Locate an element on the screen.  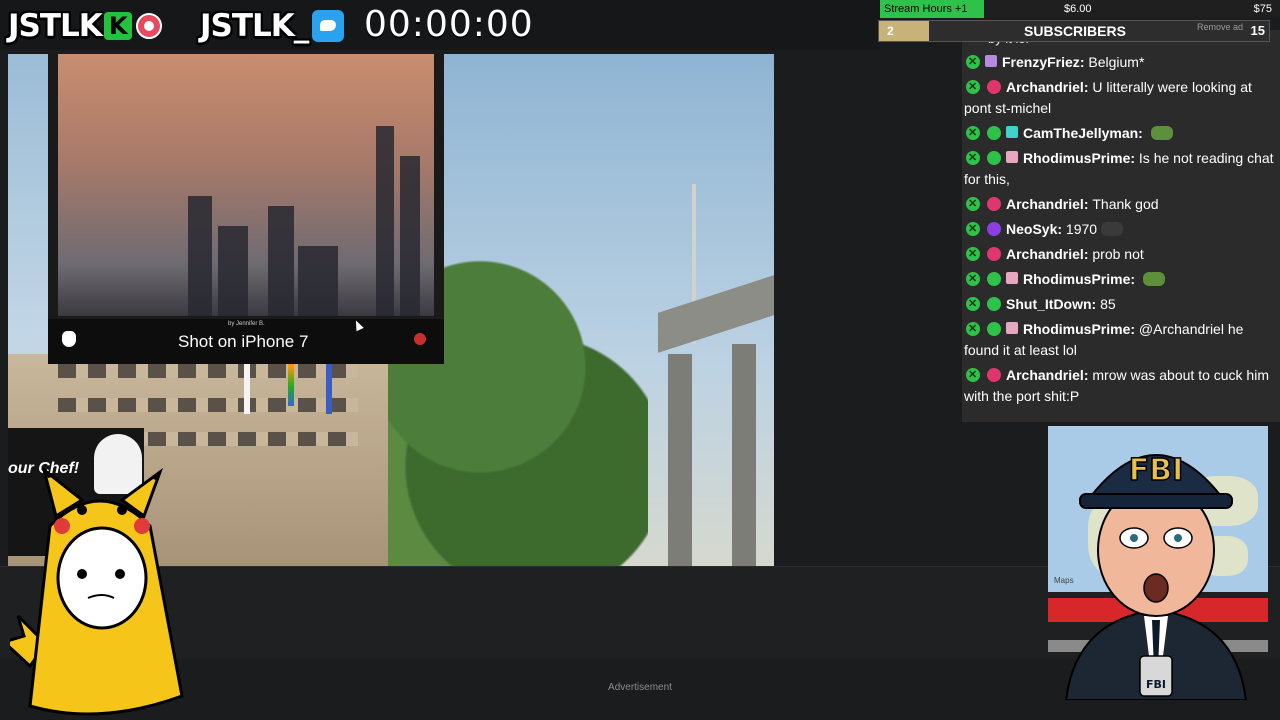
chat-username: Shut_ItDown is located at coordinates (1049, 304).